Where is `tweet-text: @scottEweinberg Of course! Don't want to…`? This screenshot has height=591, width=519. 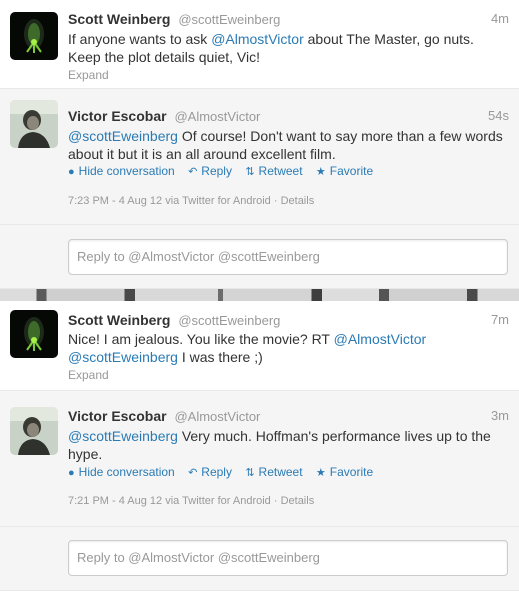 tweet-text: @scottEweinberg Of course! Don't want to… is located at coordinates (288, 145).